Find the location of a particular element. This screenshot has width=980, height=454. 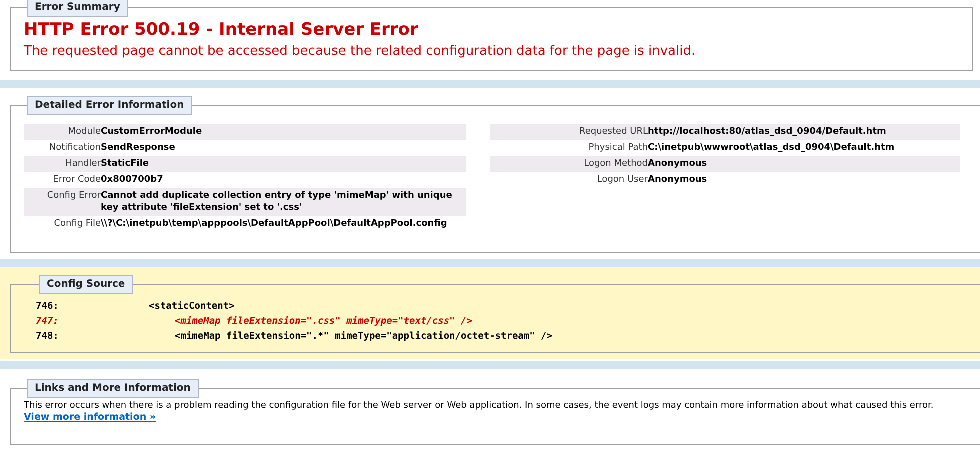

detail-value: SendResponse is located at coordinates (138, 148).